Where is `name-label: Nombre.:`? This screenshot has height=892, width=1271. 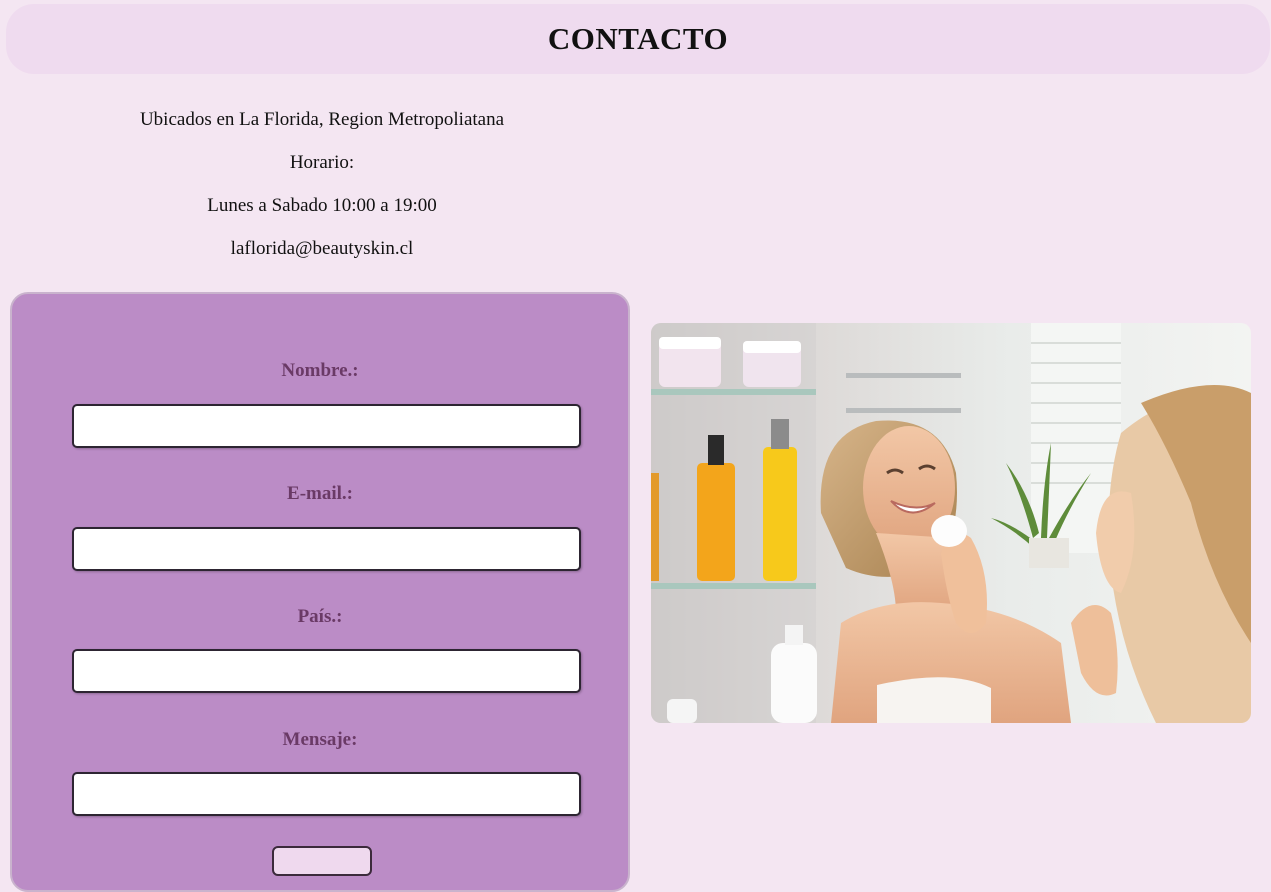
name-label: Nombre.: is located at coordinates (320, 370).